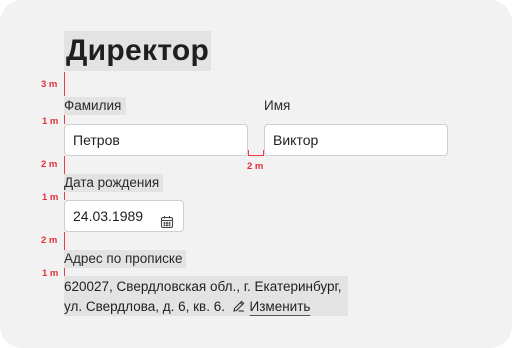 The height and width of the screenshot is (348, 512). I want to click on last-name-label: Фамилия, so click(95, 106).